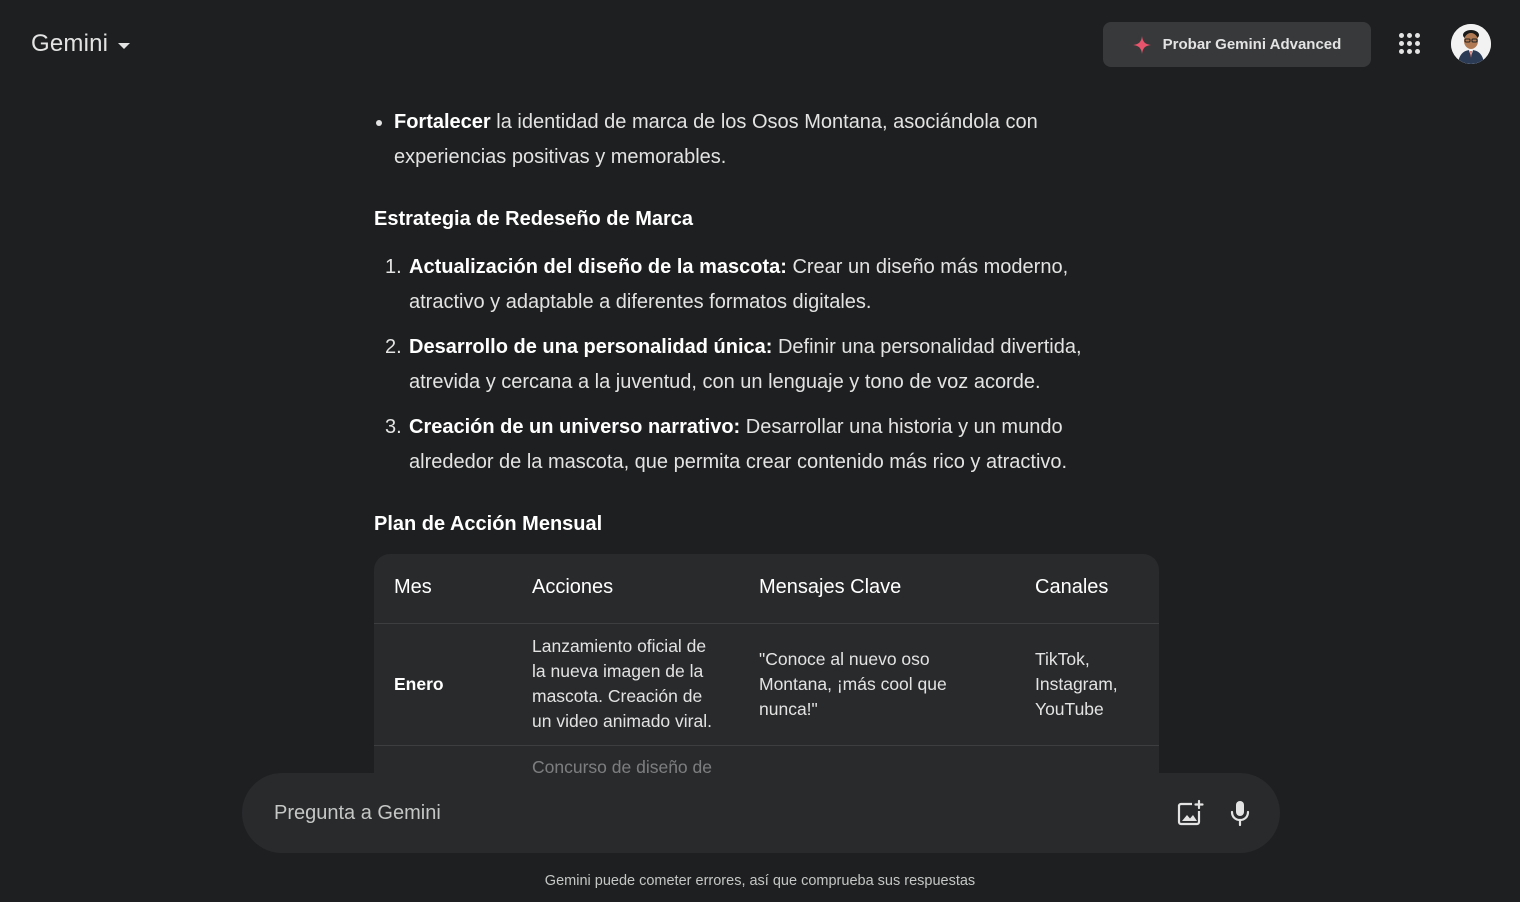  I want to click on prompt-bar, so click(761, 813).